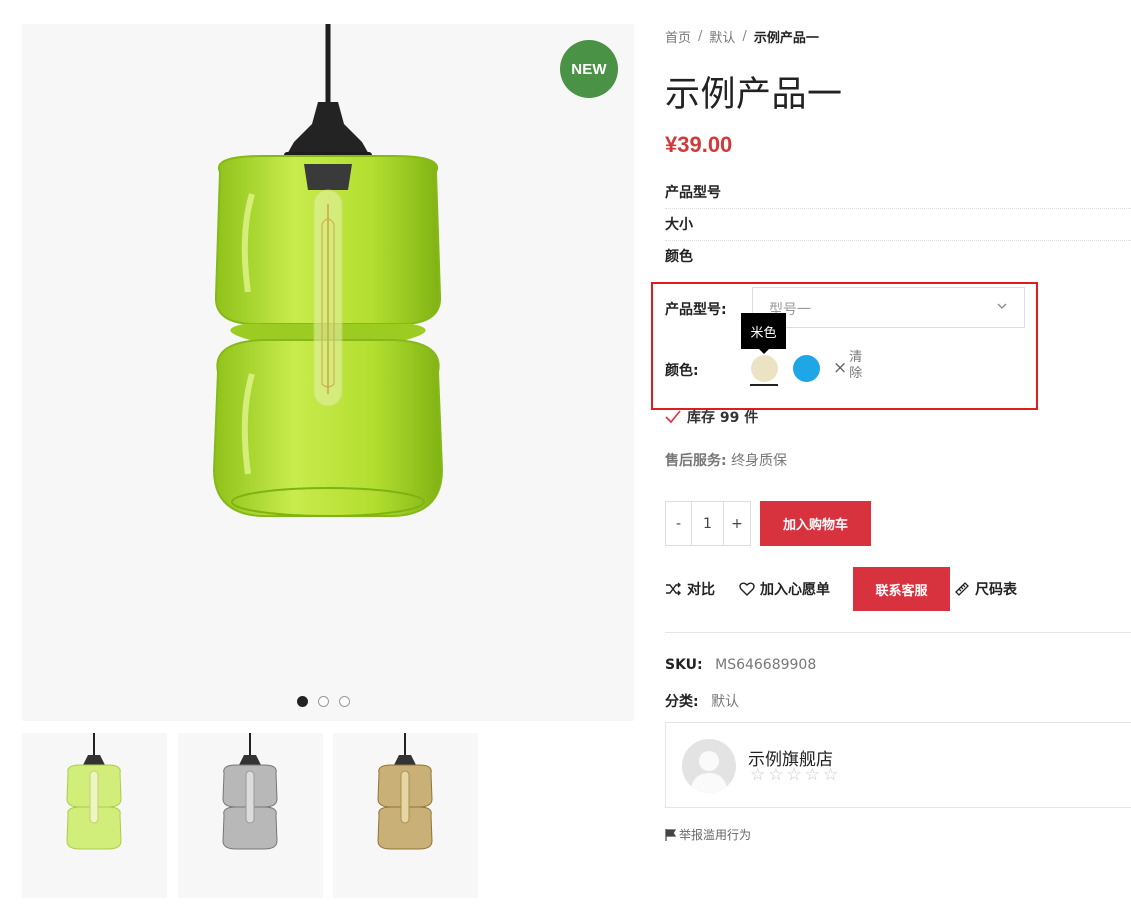  I want to click on quantity-stepper: - 1 +, so click(708, 523).